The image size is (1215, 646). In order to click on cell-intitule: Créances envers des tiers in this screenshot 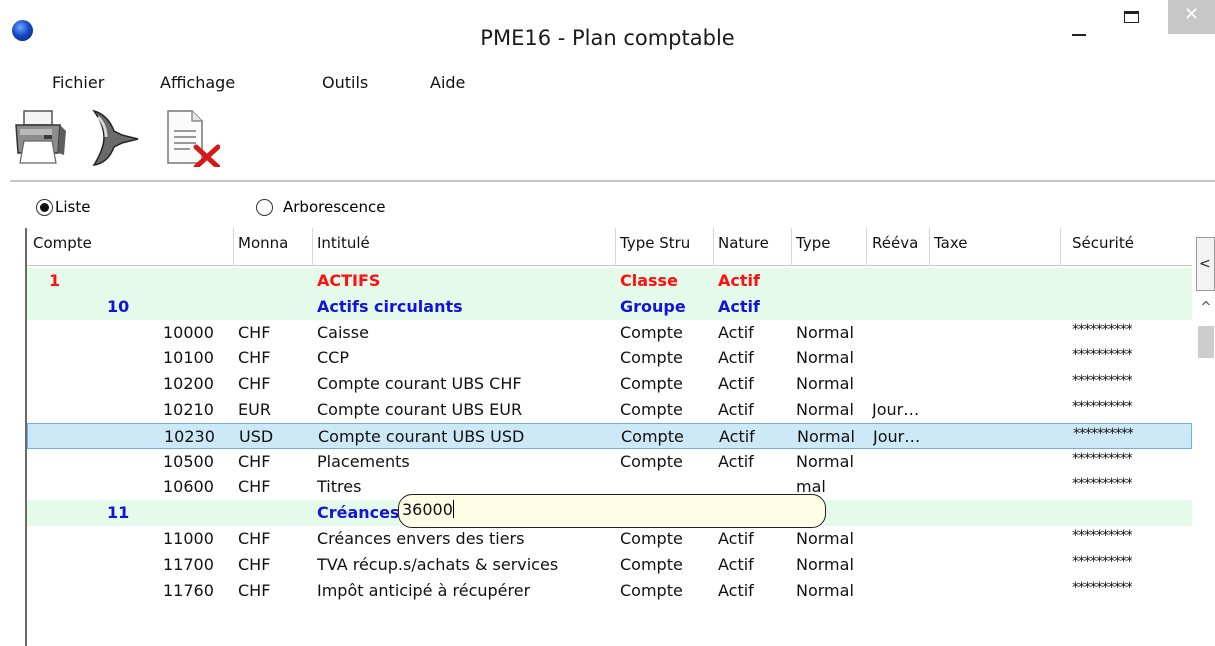, I will do `click(421, 538)`.